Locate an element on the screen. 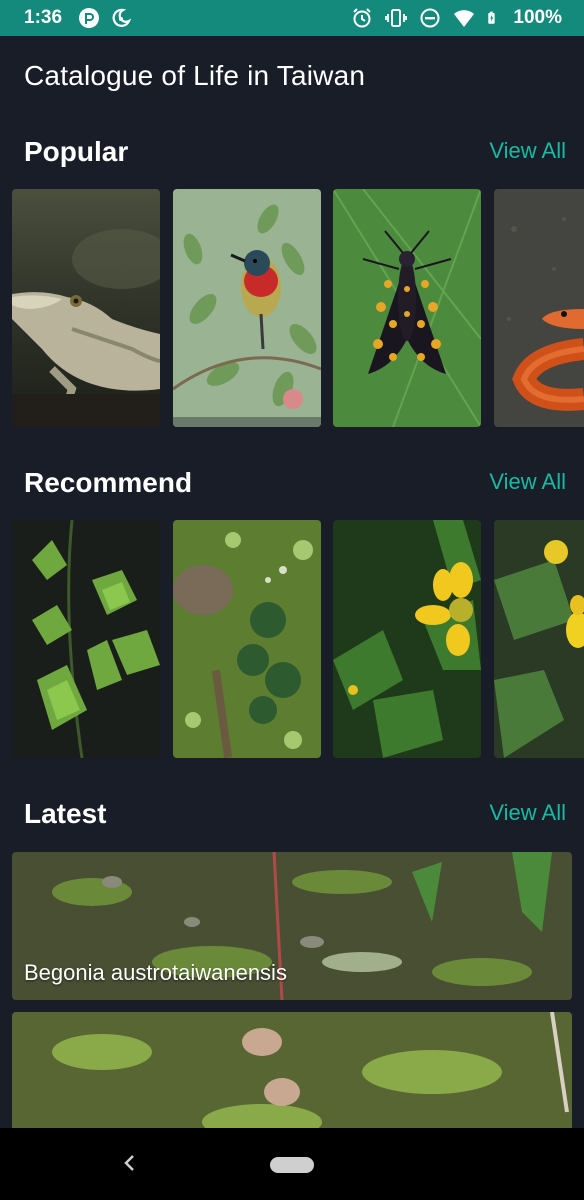 The height and width of the screenshot is (1200, 584). recommend-card-flower is located at coordinates (407, 639).